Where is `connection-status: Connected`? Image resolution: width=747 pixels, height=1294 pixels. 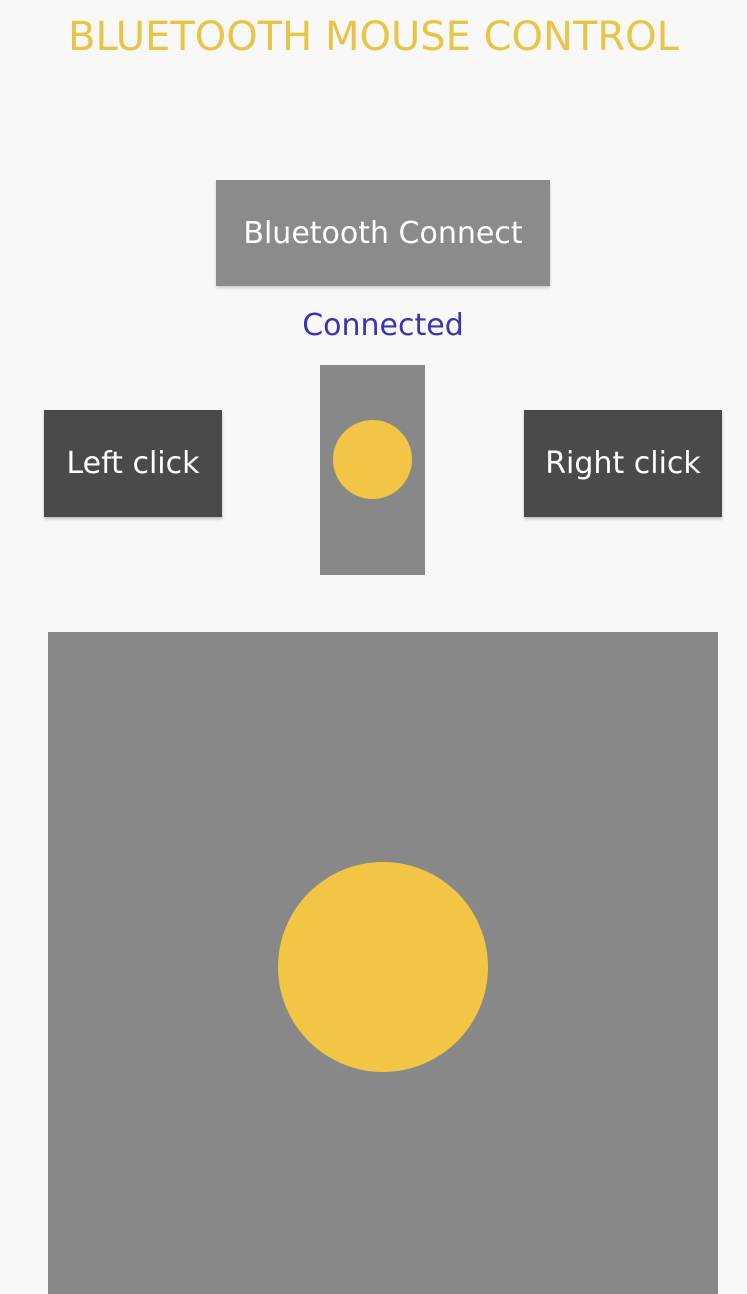
connection-status: Connected is located at coordinates (383, 325).